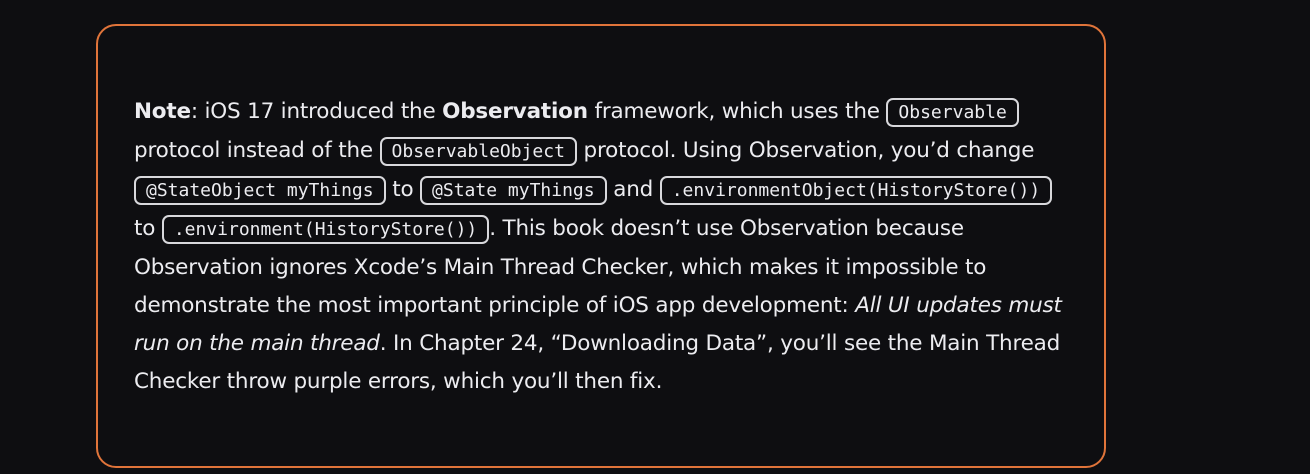  I want to click on code-state: @State myThings, so click(513, 190).